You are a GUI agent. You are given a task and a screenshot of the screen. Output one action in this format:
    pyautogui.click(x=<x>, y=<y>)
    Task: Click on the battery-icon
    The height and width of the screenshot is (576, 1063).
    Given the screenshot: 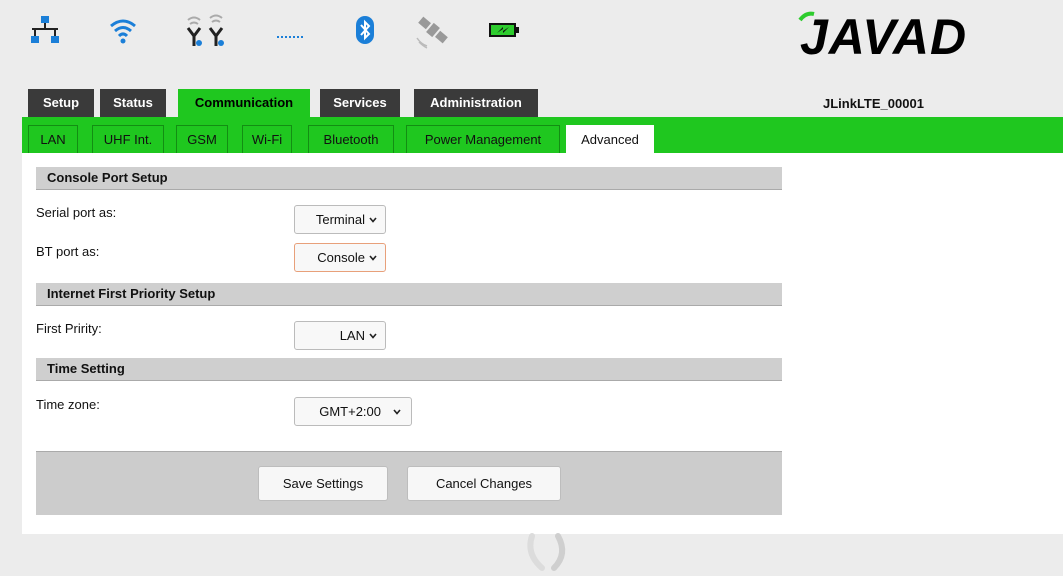 What is the action you would take?
    pyautogui.click(x=504, y=30)
    